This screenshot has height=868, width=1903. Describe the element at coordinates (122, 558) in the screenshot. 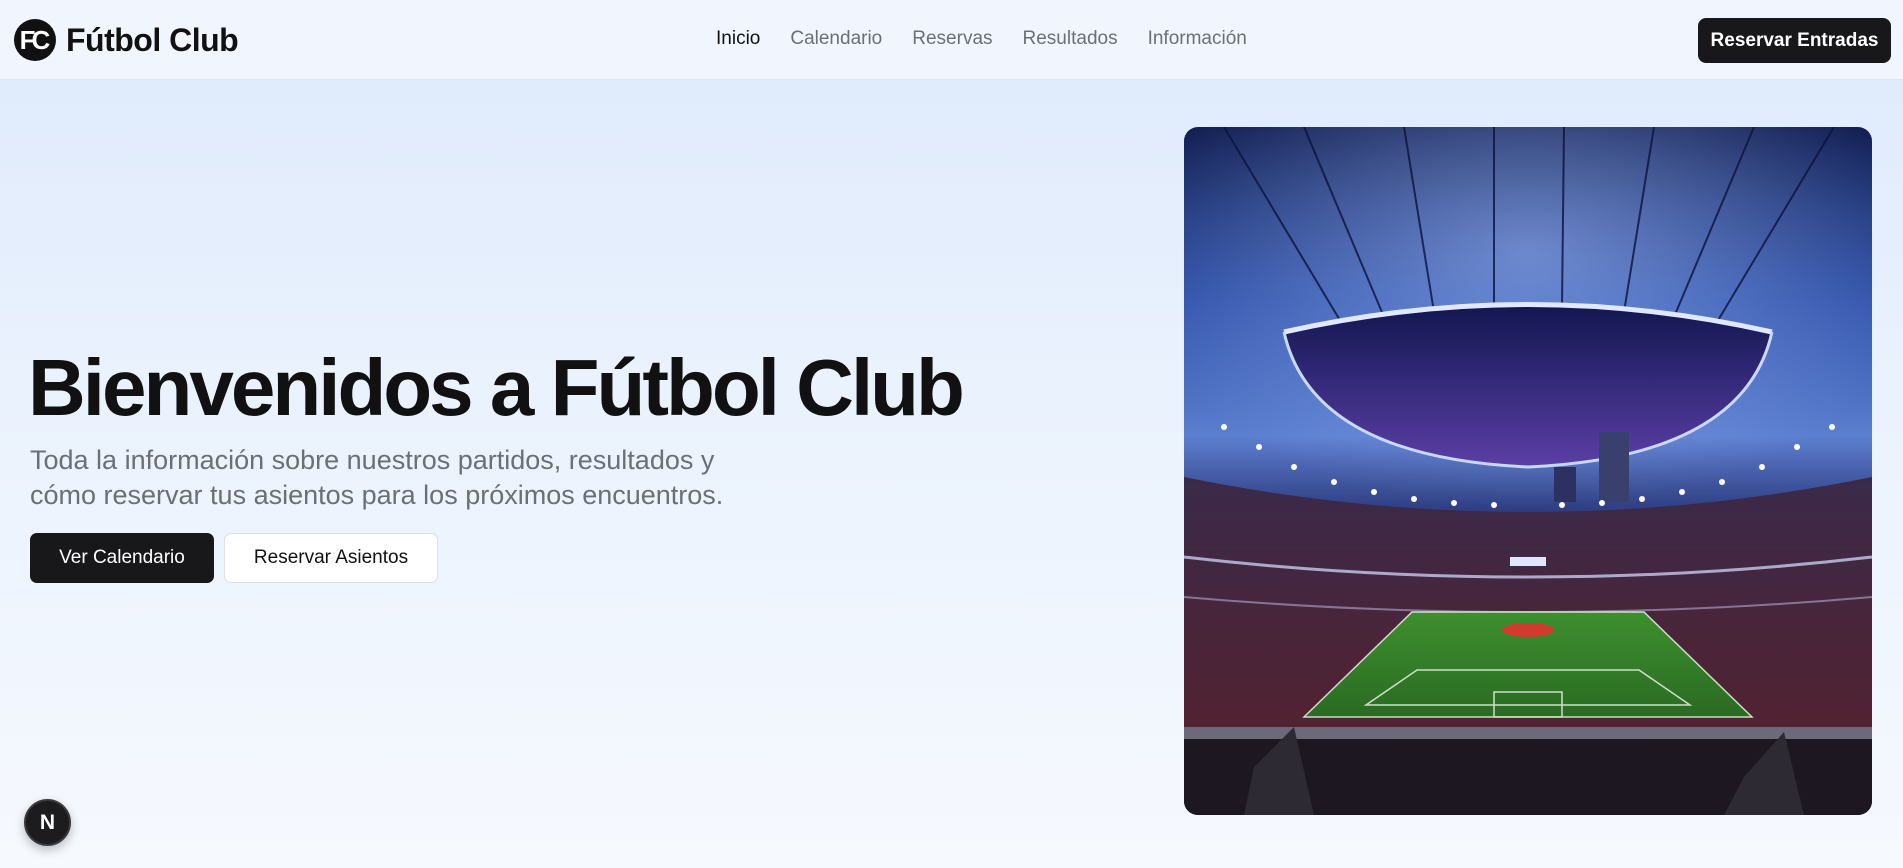

I see `ver-calendario-button: Ver Calendario` at that location.